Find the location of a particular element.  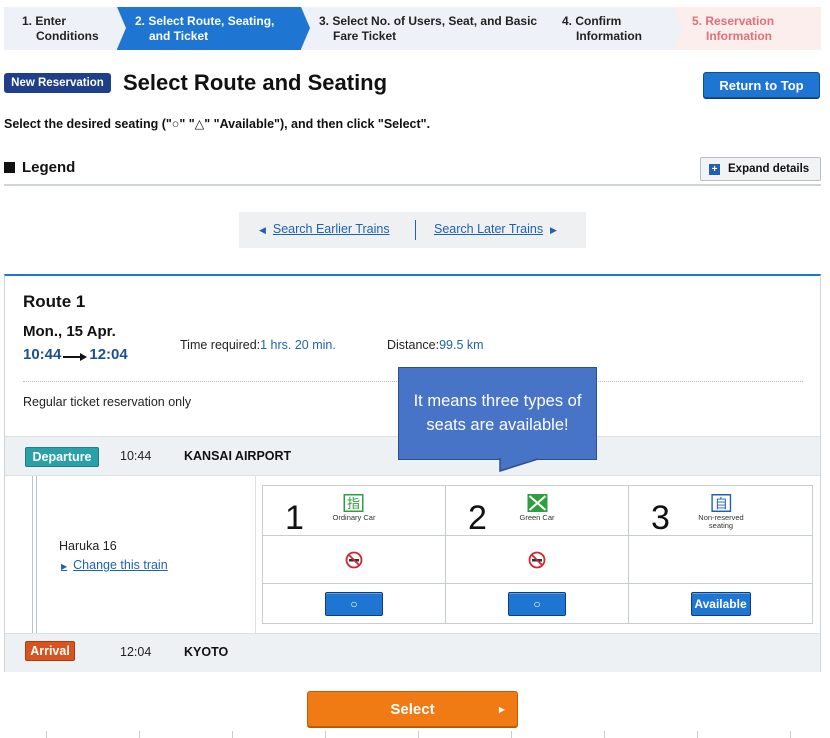

distance: Distance:99.5 km is located at coordinates (435, 345).